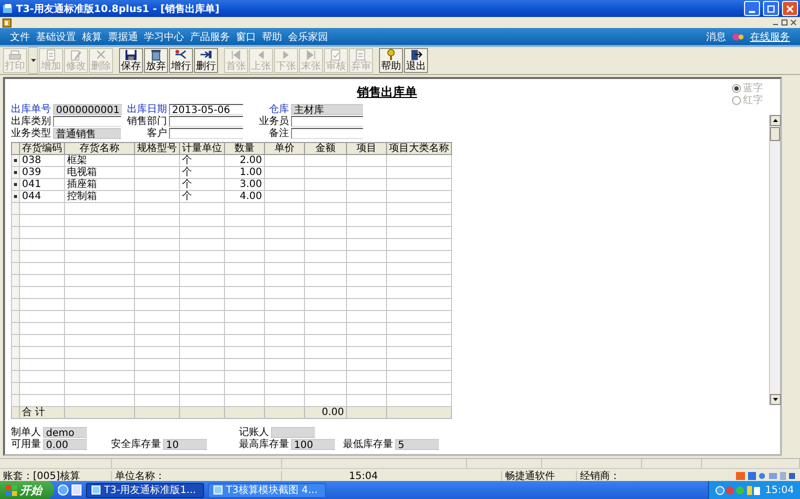 This screenshot has width=800, height=499. Describe the element at coordinates (246, 37) in the screenshot. I see `menu-item: 窗口` at that location.